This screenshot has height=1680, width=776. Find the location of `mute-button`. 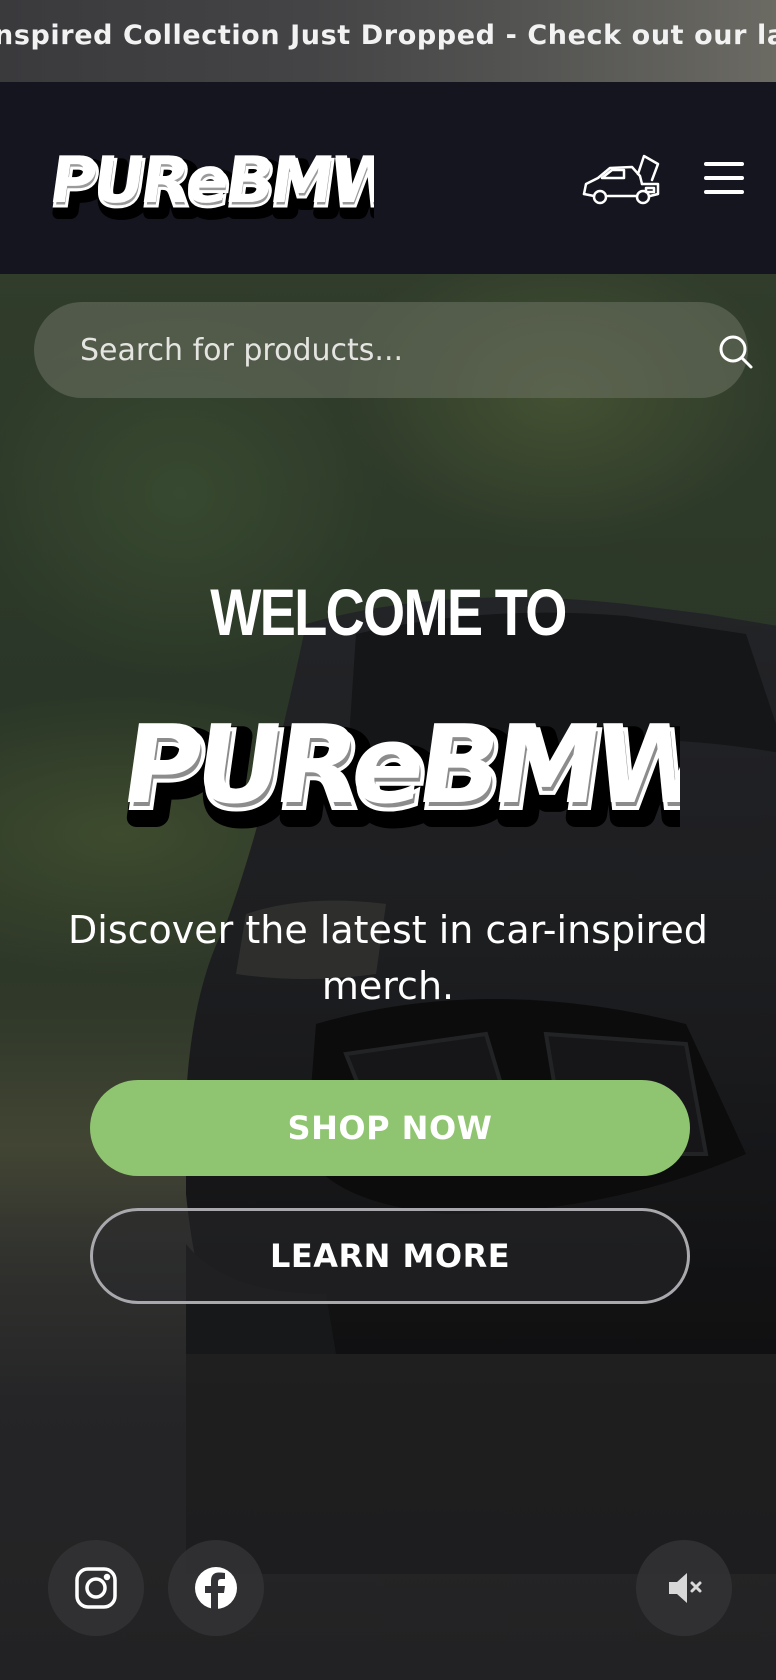

mute-button is located at coordinates (684, 1588).